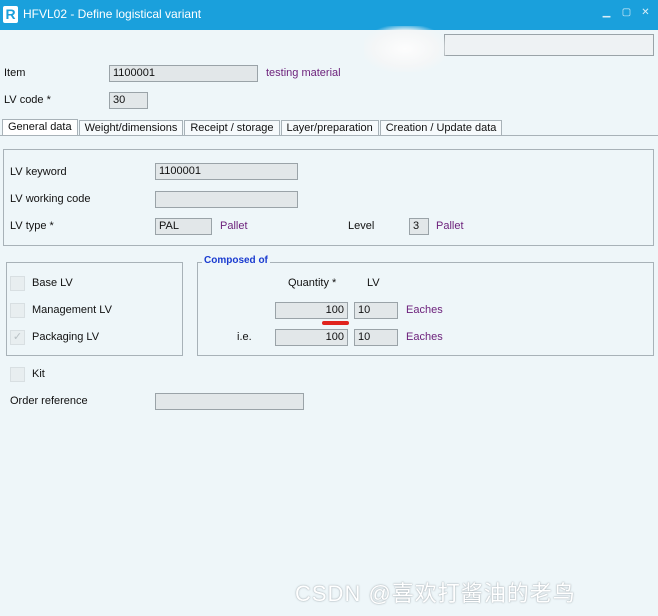  What do you see at coordinates (72, 310) in the screenshot?
I see `management-lv-label: Management LV` at bounding box center [72, 310].